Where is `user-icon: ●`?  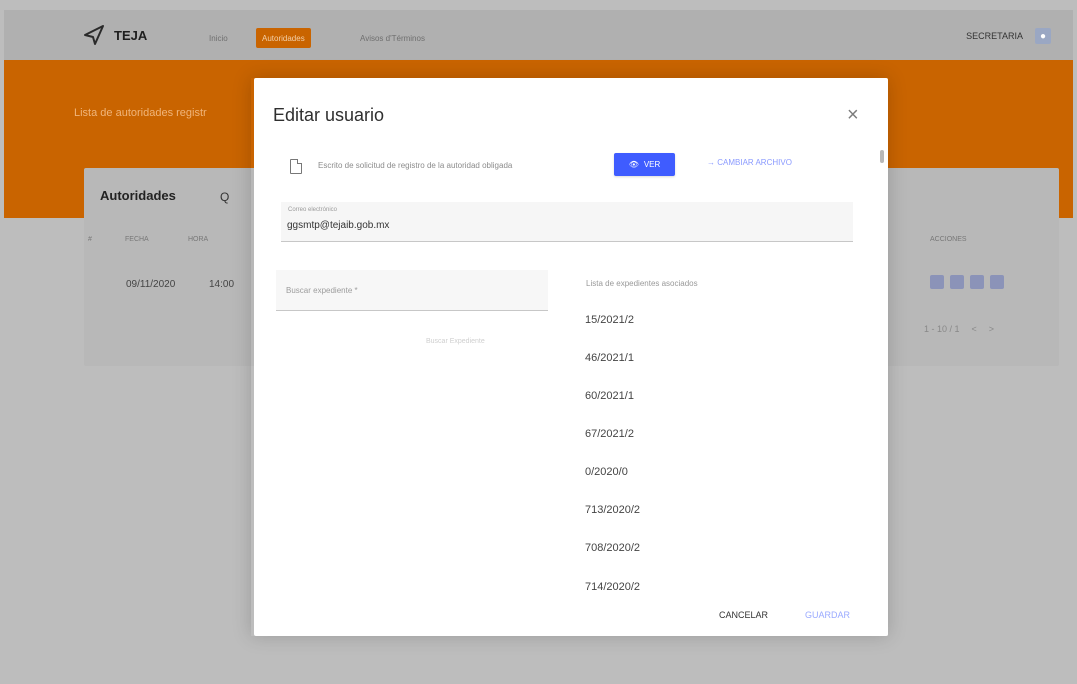 user-icon: ● is located at coordinates (1043, 36).